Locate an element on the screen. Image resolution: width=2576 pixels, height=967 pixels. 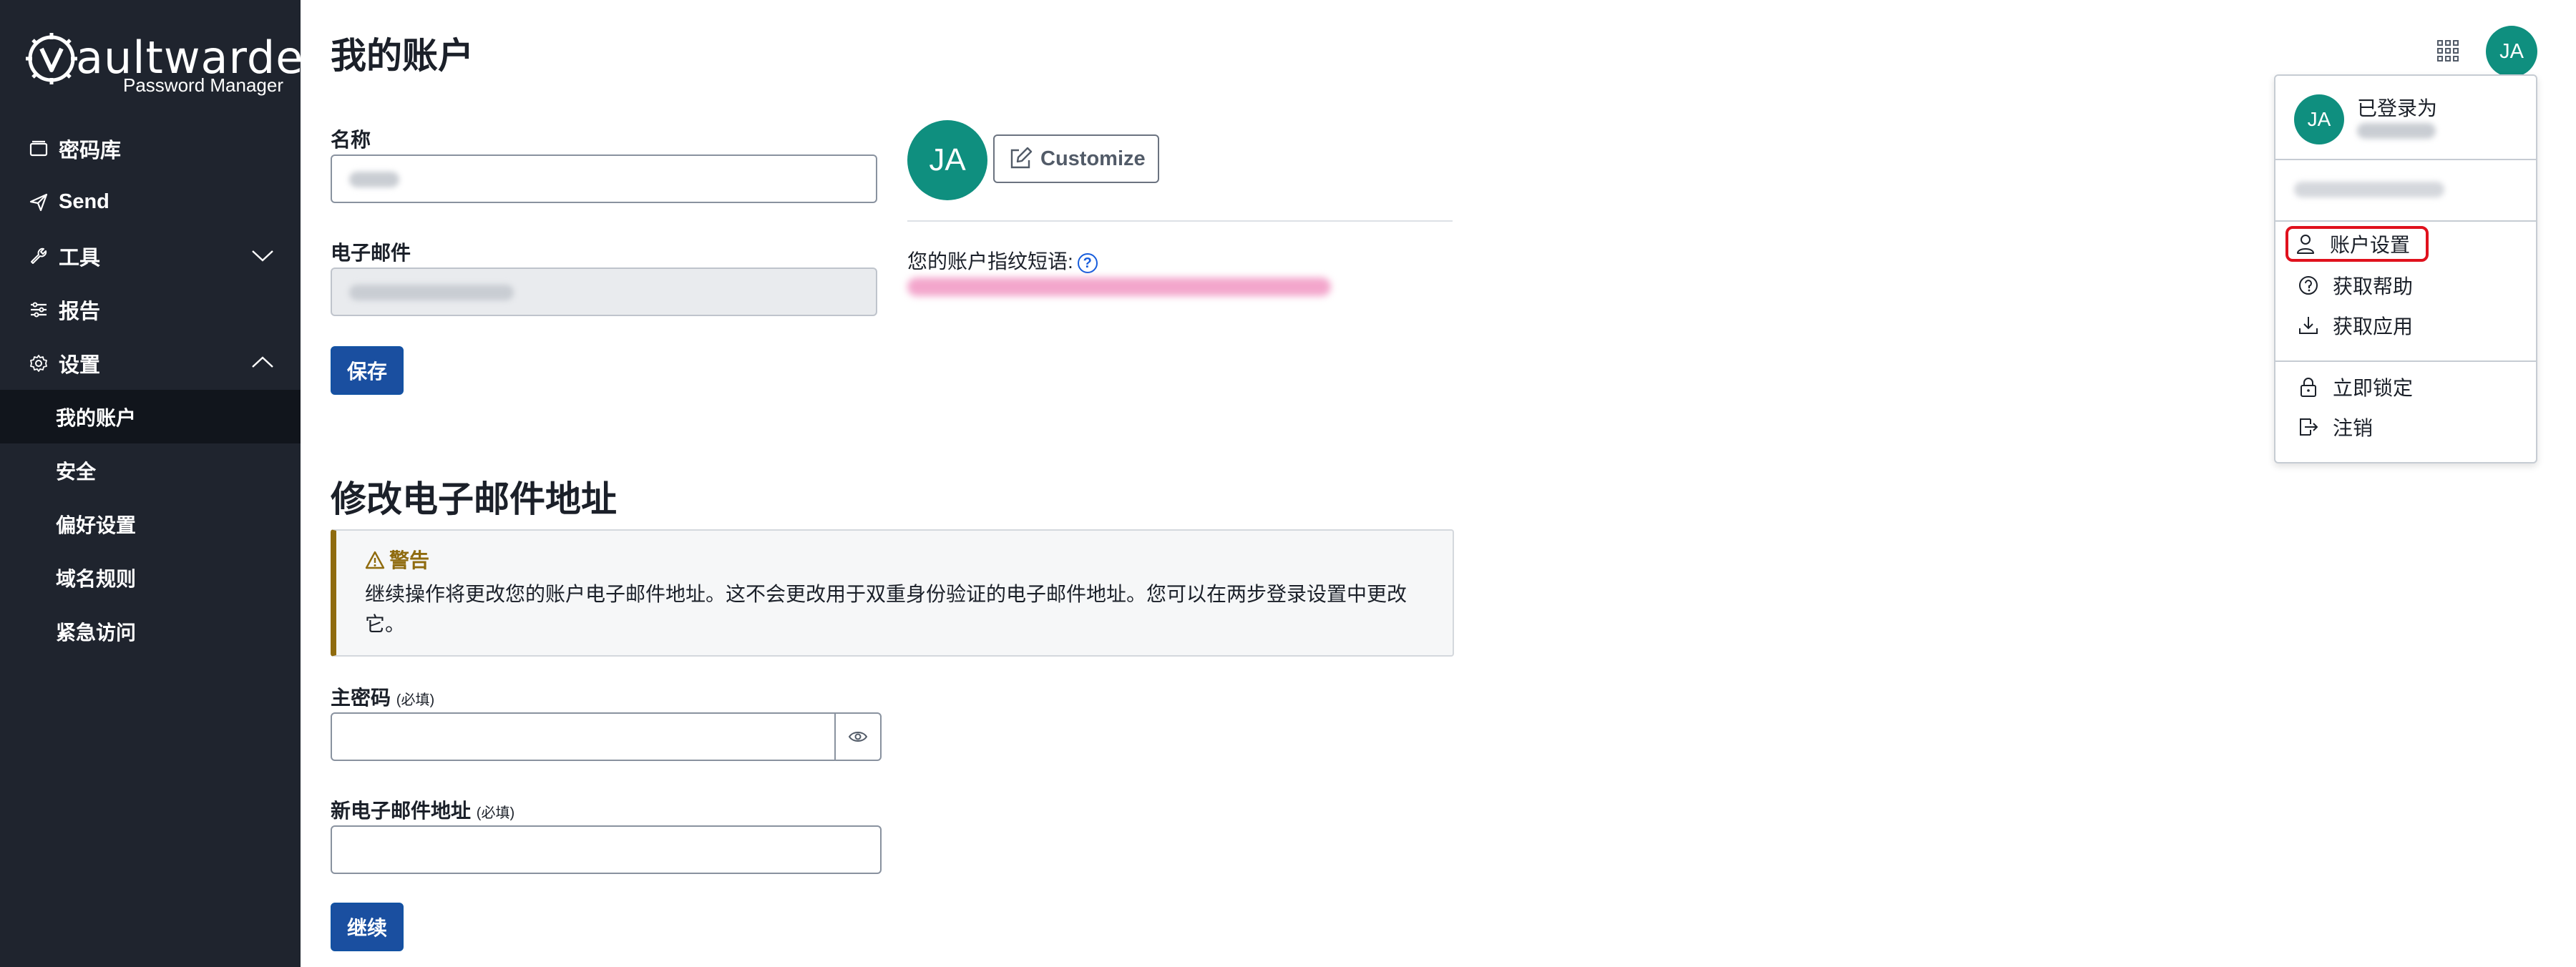
wrench-icon is located at coordinates (39, 256).